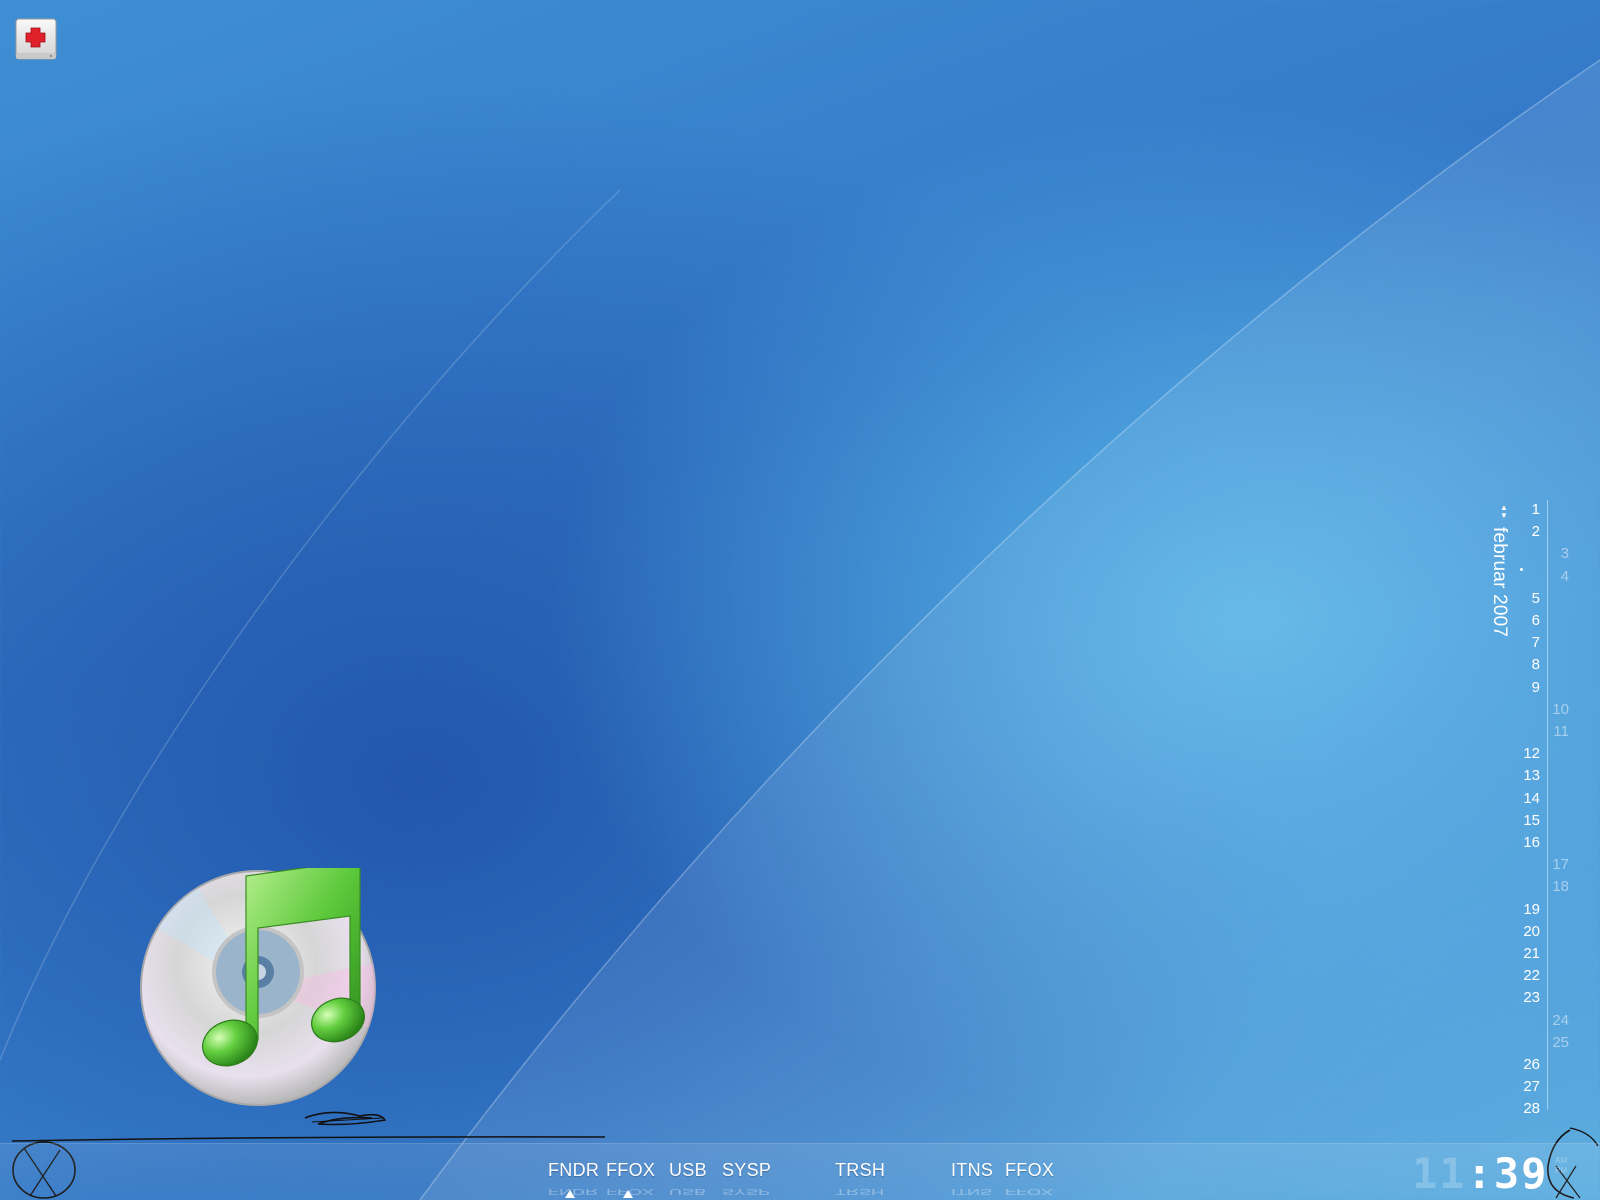 The height and width of the screenshot is (1200, 1600). Describe the element at coordinates (1527, 1087) in the screenshot. I see `calendar-day: 27` at that location.